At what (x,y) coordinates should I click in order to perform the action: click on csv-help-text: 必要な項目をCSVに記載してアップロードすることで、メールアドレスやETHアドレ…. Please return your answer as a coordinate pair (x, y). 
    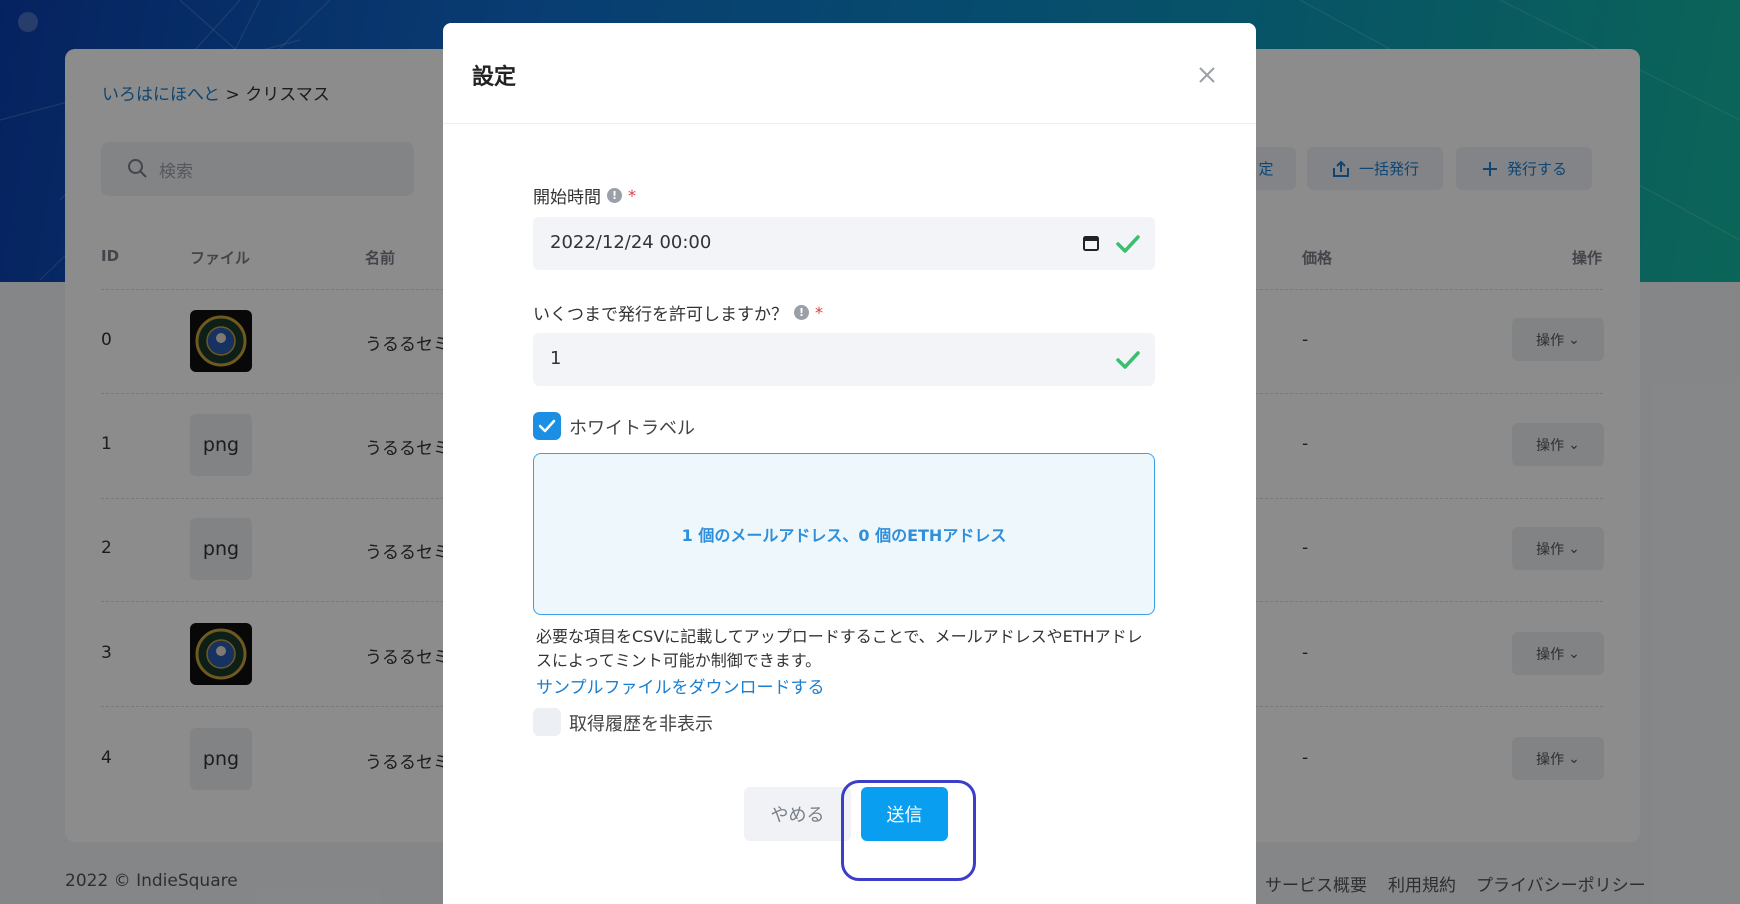
    Looking at the image, I should click on (839, 648).